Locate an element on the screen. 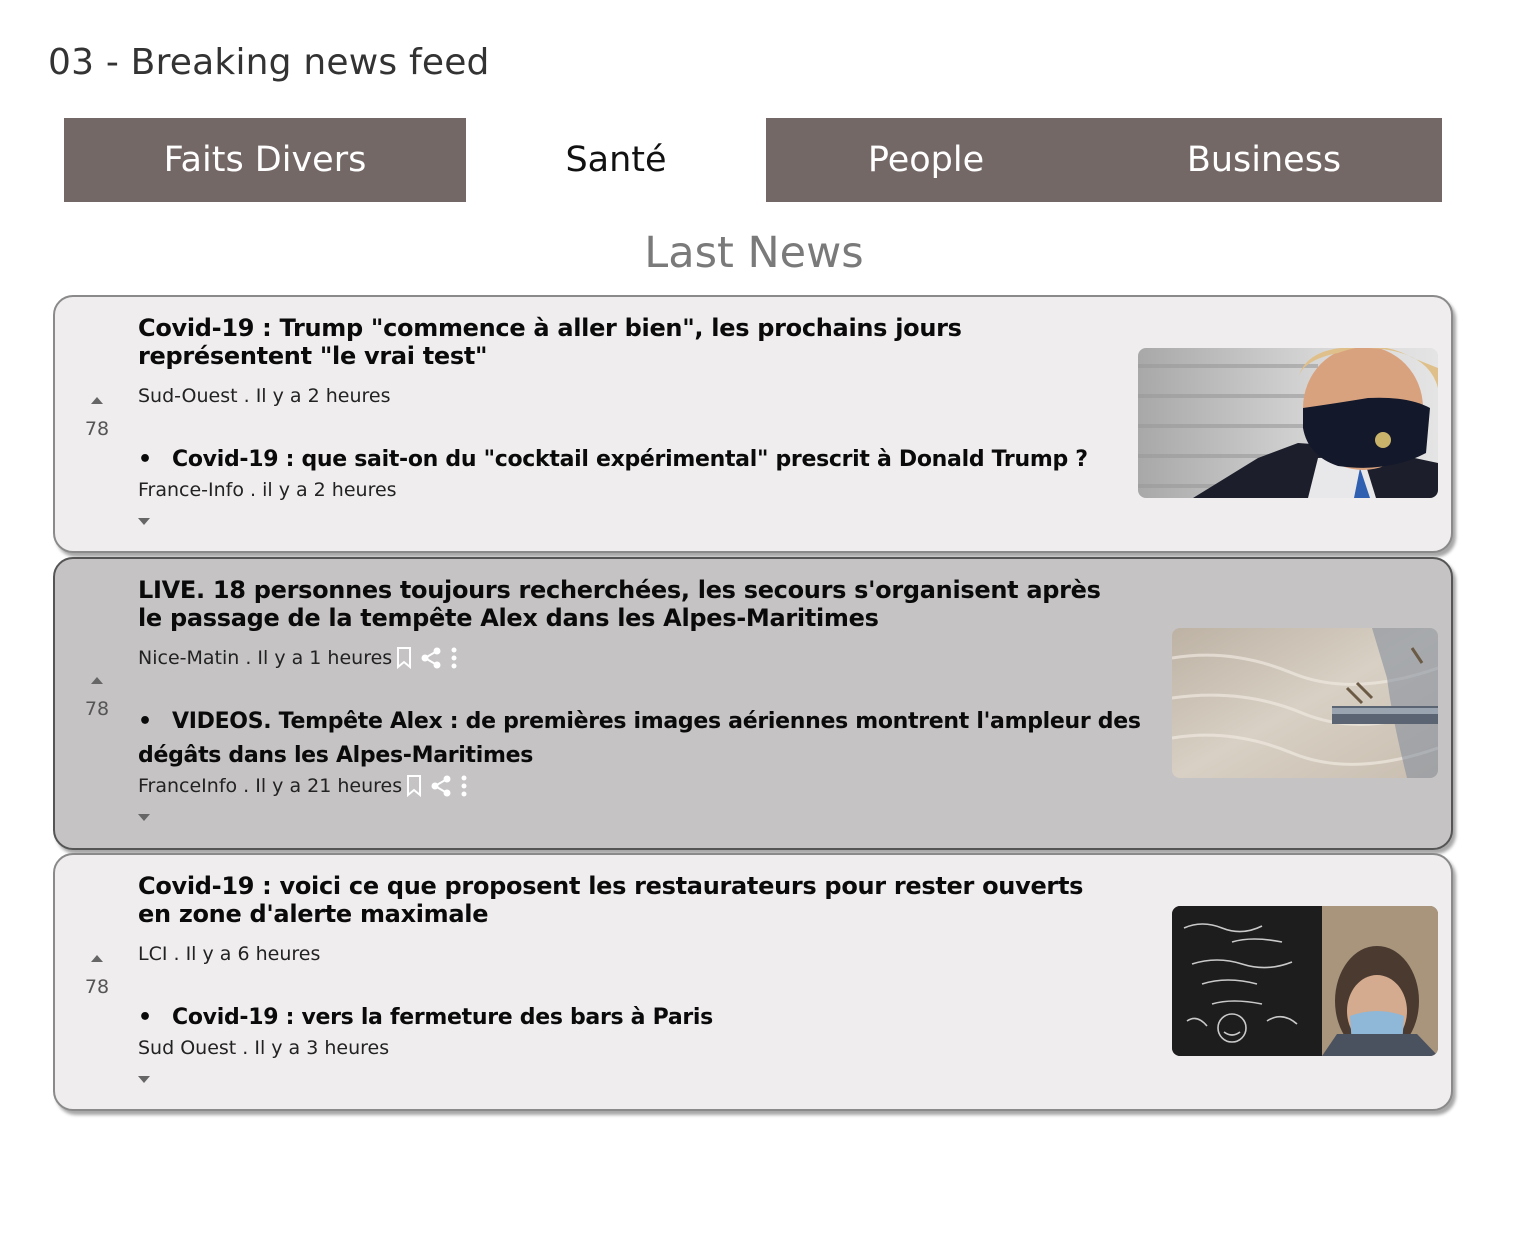 The height and width of the screenshot is (1242, 1526). tab-business: Business is located at coordinates (1264, 160).